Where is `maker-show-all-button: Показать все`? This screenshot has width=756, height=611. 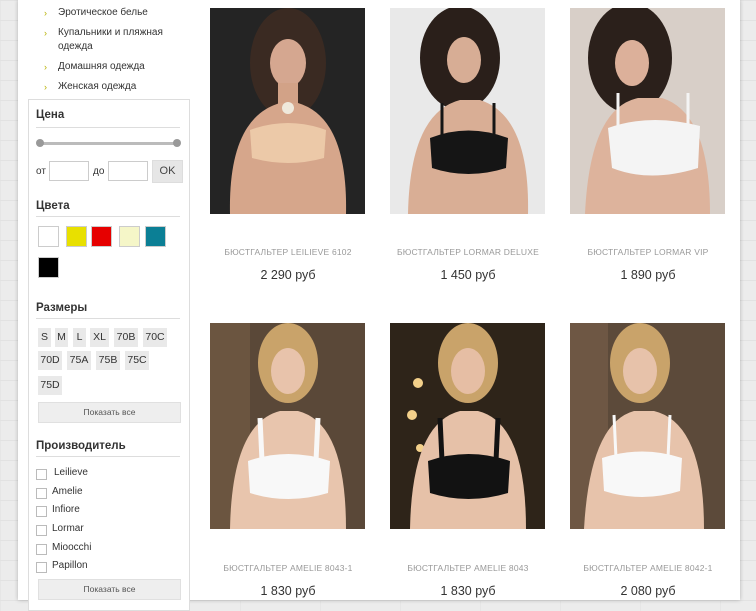
maker-show-all-button: Показать все is located at coordinates (109, 589).